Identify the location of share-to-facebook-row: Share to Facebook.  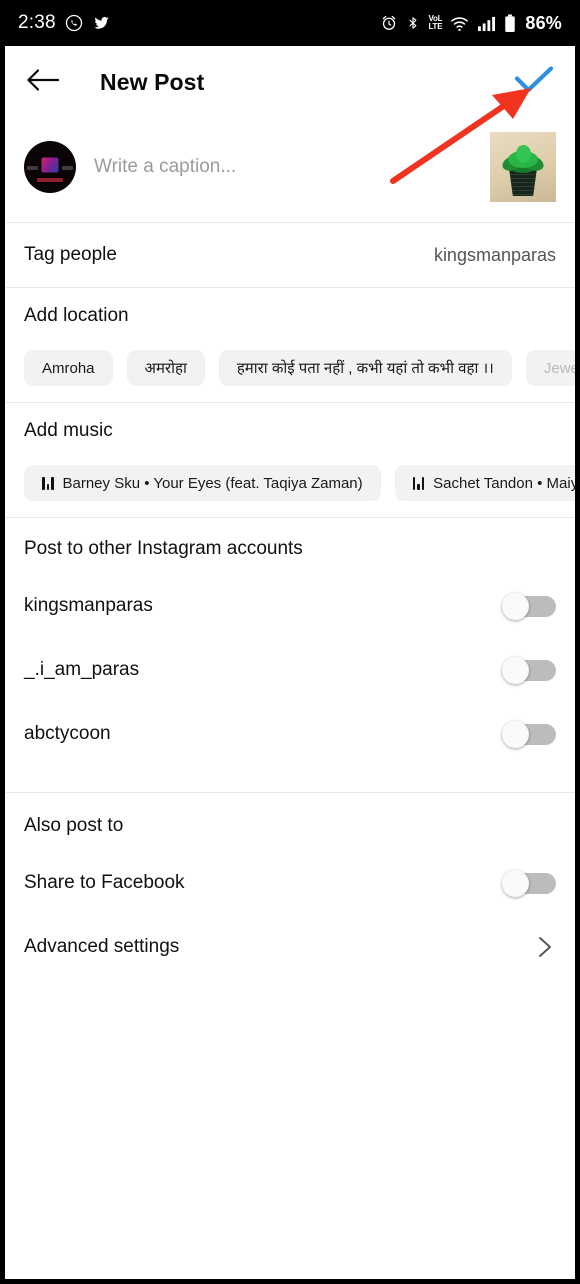
(290, 883).